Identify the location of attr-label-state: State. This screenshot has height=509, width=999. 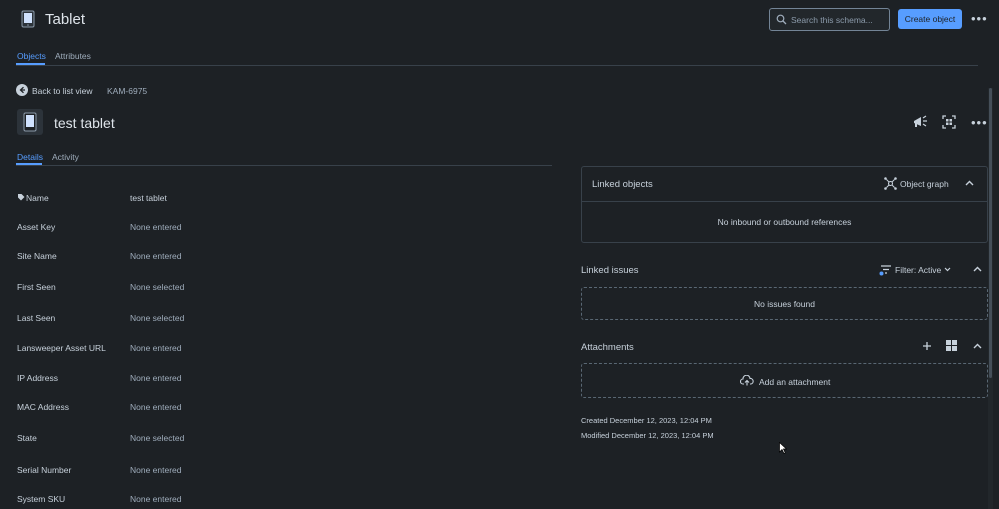
(27, 438).